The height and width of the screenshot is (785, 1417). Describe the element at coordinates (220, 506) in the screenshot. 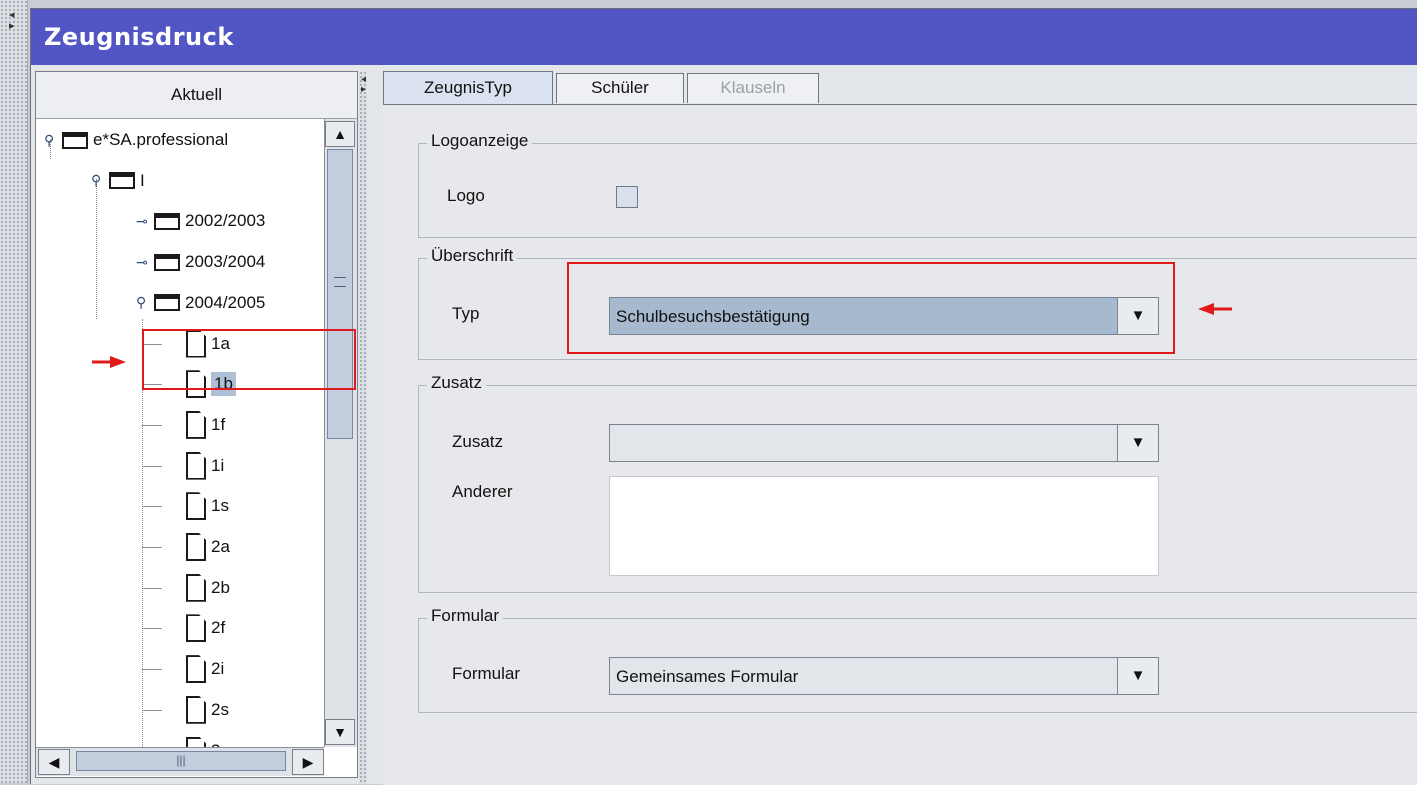

I see `tree-node-label: 1s` at that location.